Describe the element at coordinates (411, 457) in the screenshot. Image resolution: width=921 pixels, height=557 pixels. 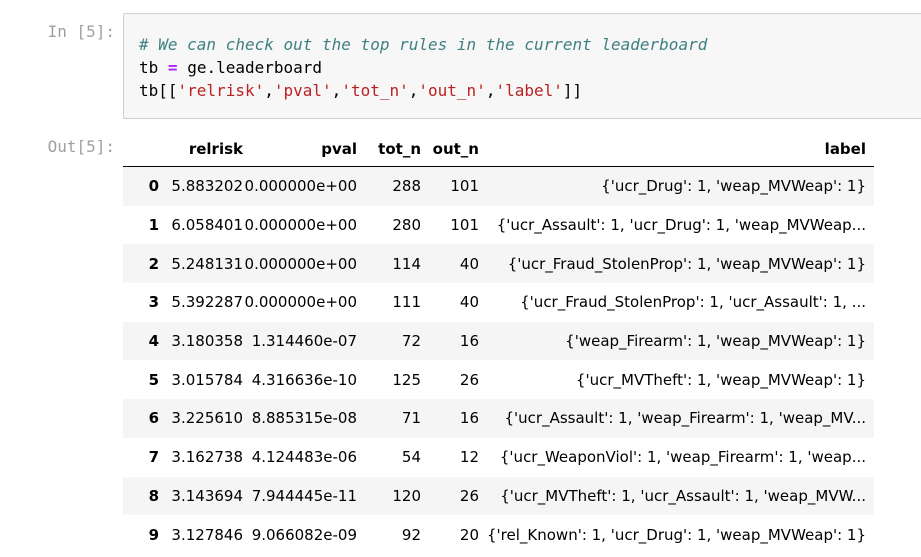
I see `cell-tot-n: 54` at that location.